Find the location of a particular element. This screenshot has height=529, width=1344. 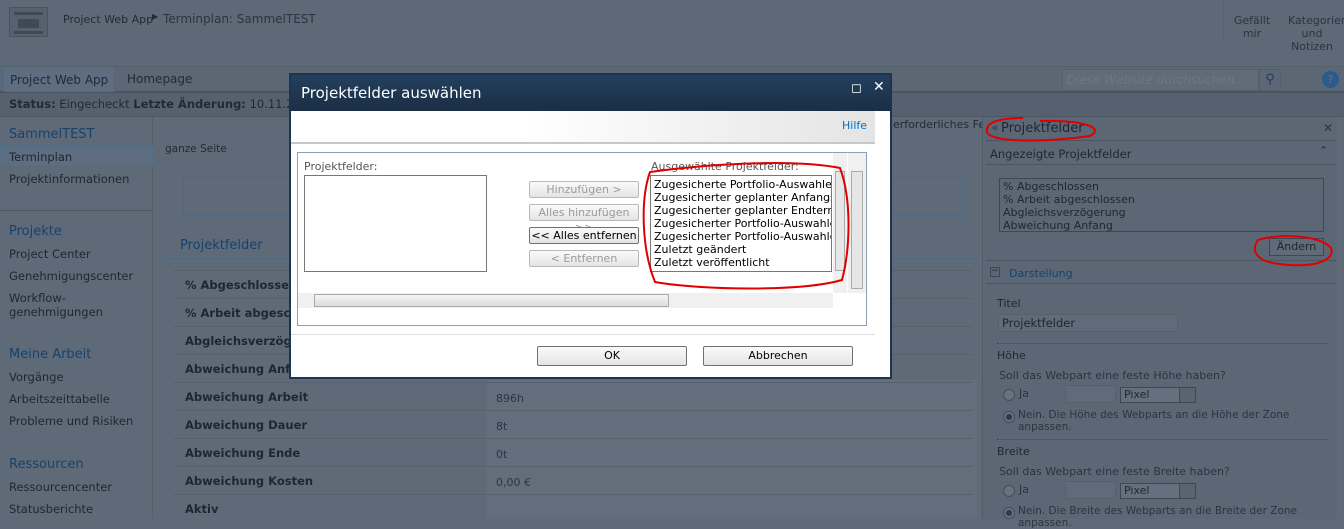

width-value-input is located at coordinates (1090, 490).